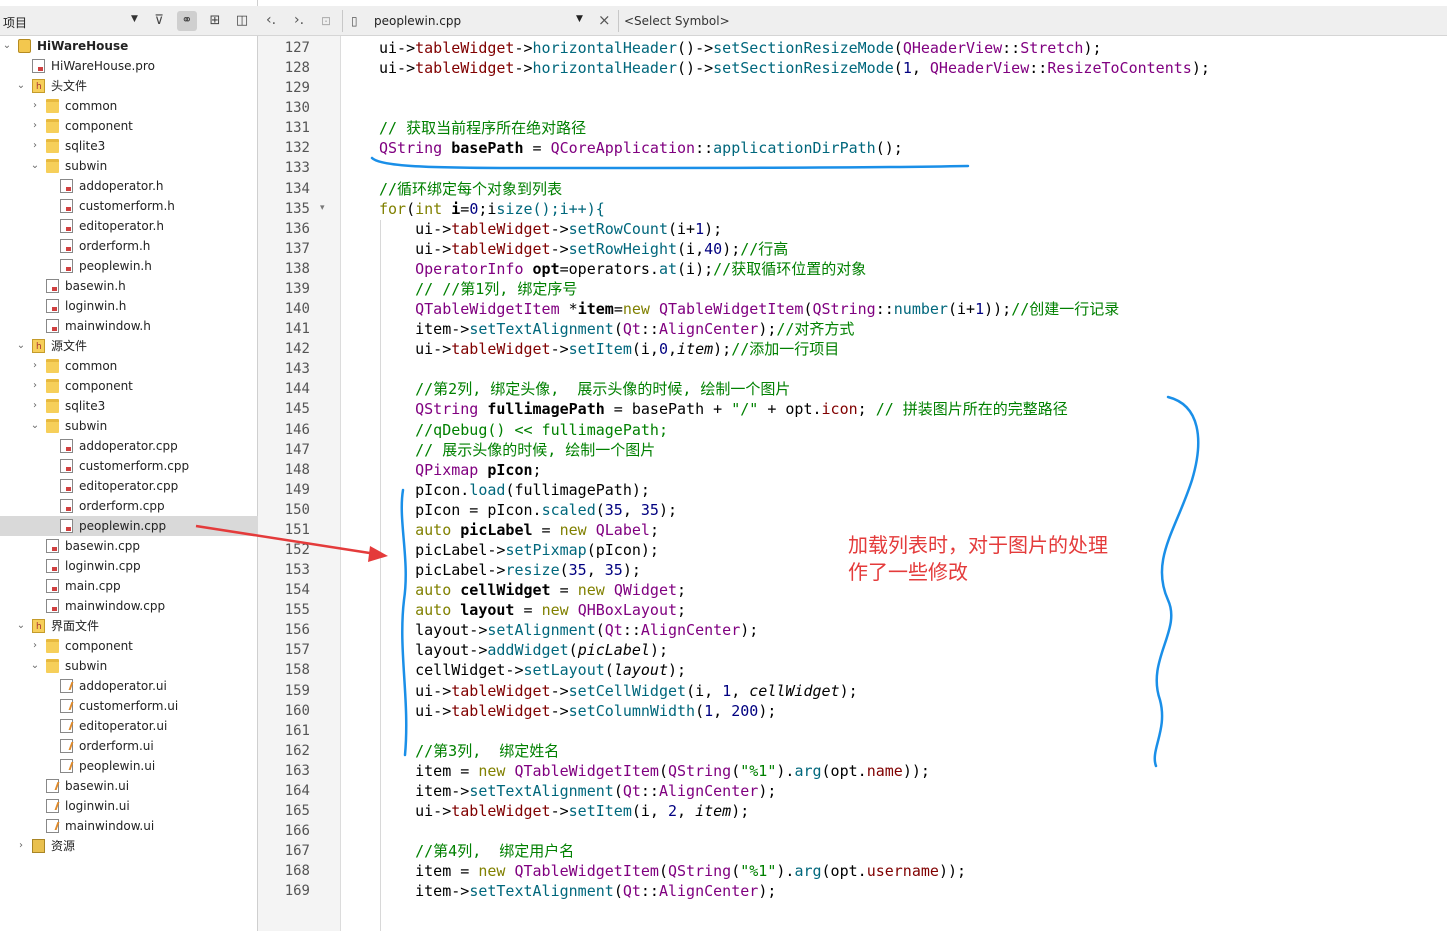 This screenshot has height=931, width=1447. Describe the element at coordinates (550, 229) in the screenshot. I see `code-line: ui->tableWidget->setRowCount(i+1);` at that location.